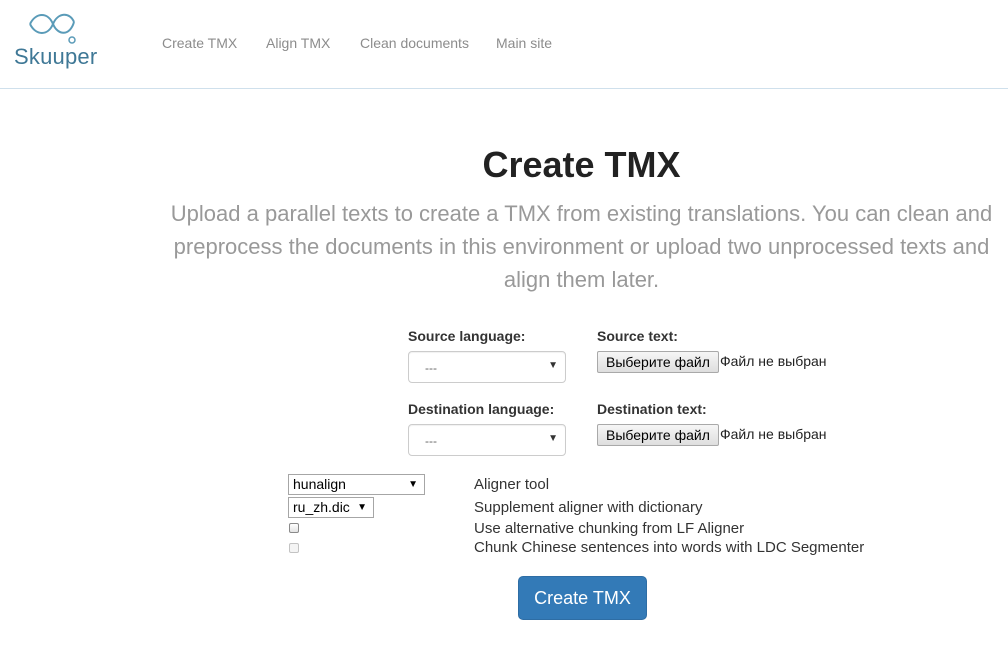 The width and height of the screenshot is (1008, 650). I want to click on lf-chunking-checkbox, so click(294, 528).